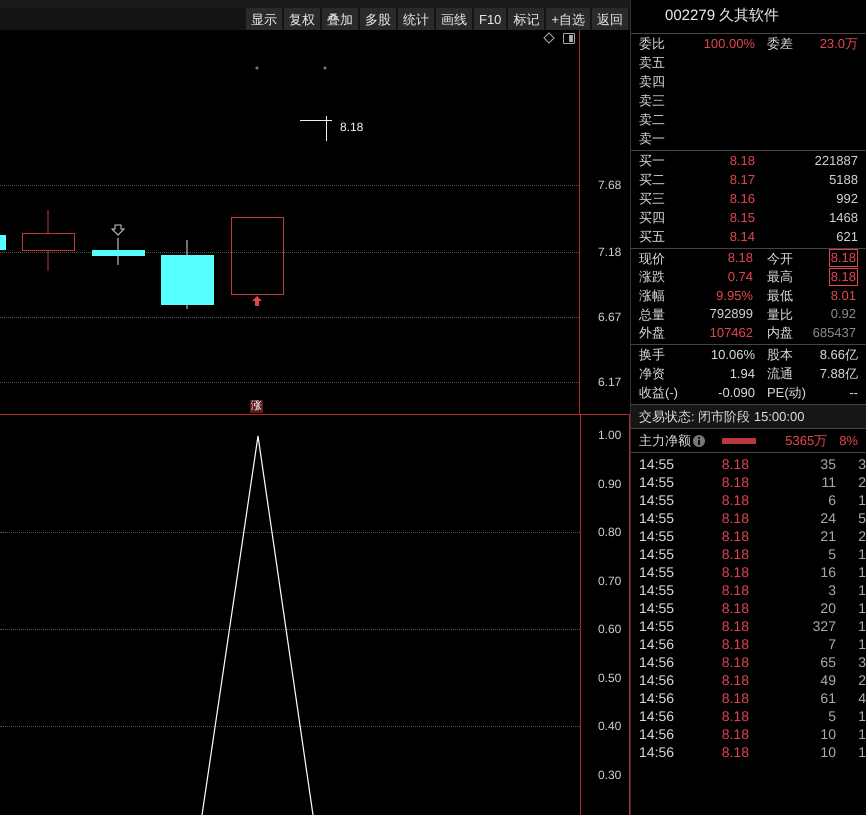 The height and width of the screenshot is (815, 866). What do you see at coordinates (340, 19) in the screenshot?
I see `toolbar-button: 叠加` at bounding box center [340, 19].